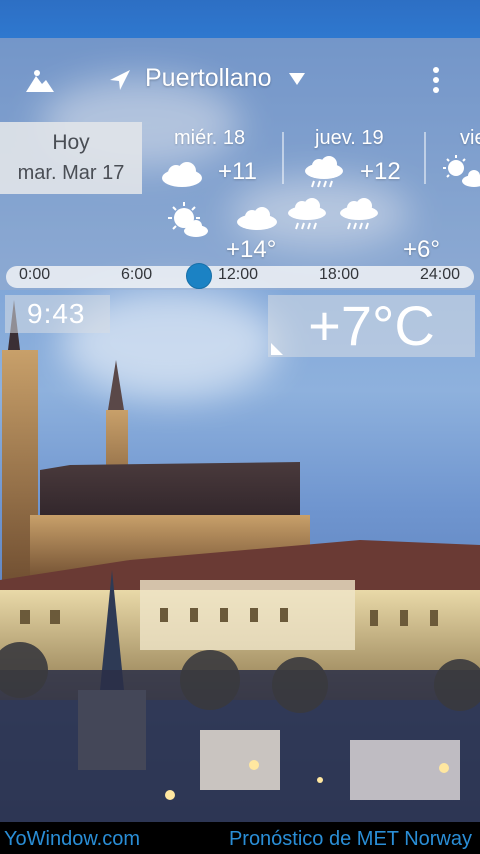 The height and width of the screenshot is (854, 480). I want to click on location-name: Puertollano, so click(208, 78).